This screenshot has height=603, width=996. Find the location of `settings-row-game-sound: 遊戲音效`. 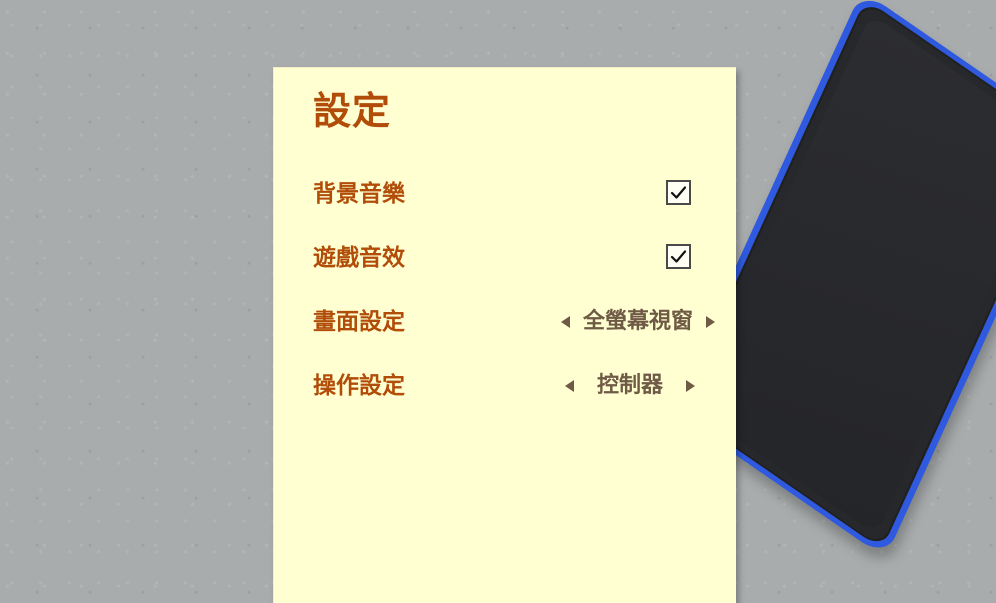

settings-row-game-sound: 遊戲音效 is located at coordinates (520, 258).